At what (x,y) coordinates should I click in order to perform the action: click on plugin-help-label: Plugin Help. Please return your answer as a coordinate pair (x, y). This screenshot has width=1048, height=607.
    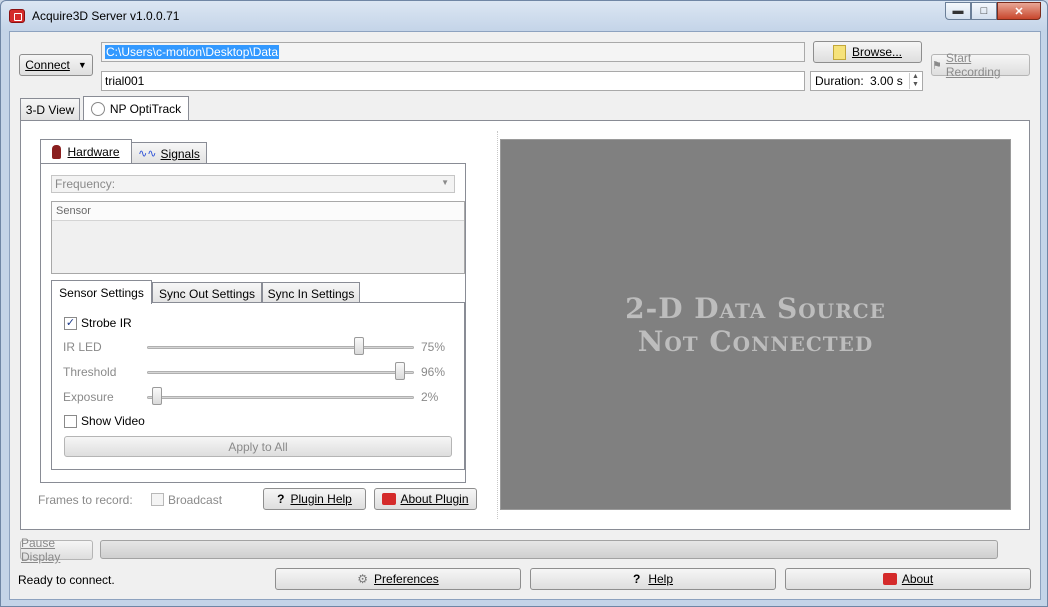
    Looking at the image, I should click on (321, 499).